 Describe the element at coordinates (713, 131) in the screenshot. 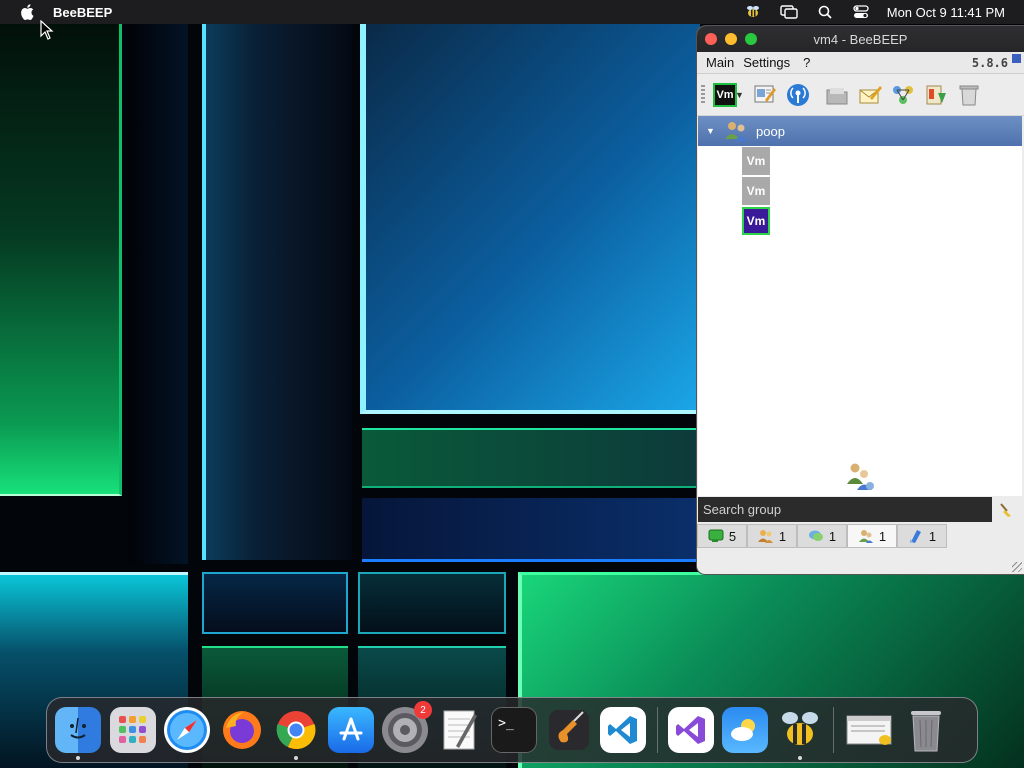

I see `disclosure-triangle-icon: ▼` at that location.